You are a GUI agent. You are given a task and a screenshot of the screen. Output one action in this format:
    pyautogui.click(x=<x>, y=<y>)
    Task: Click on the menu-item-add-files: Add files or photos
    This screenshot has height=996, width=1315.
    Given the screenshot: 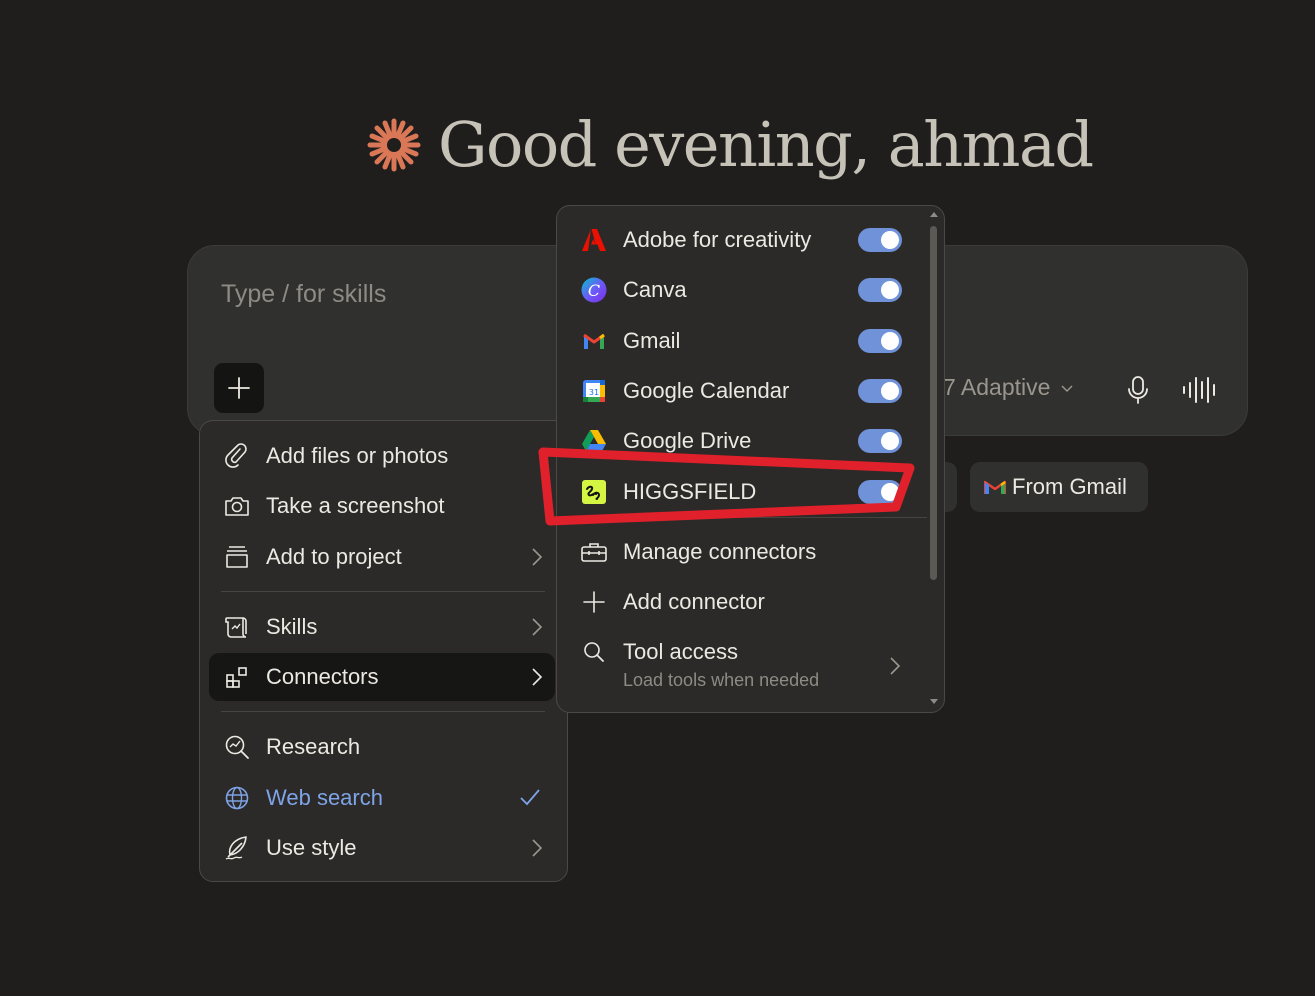 What is the action you would take?
    pyautogui.click(x=382, y=456)
    